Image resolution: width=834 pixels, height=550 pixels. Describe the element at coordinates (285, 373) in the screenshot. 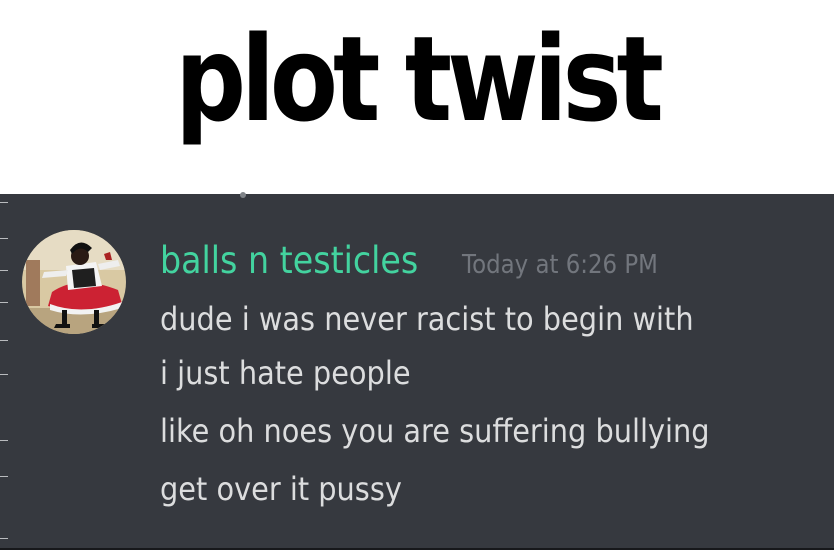

I see `message-line: i just hate people` at that location.